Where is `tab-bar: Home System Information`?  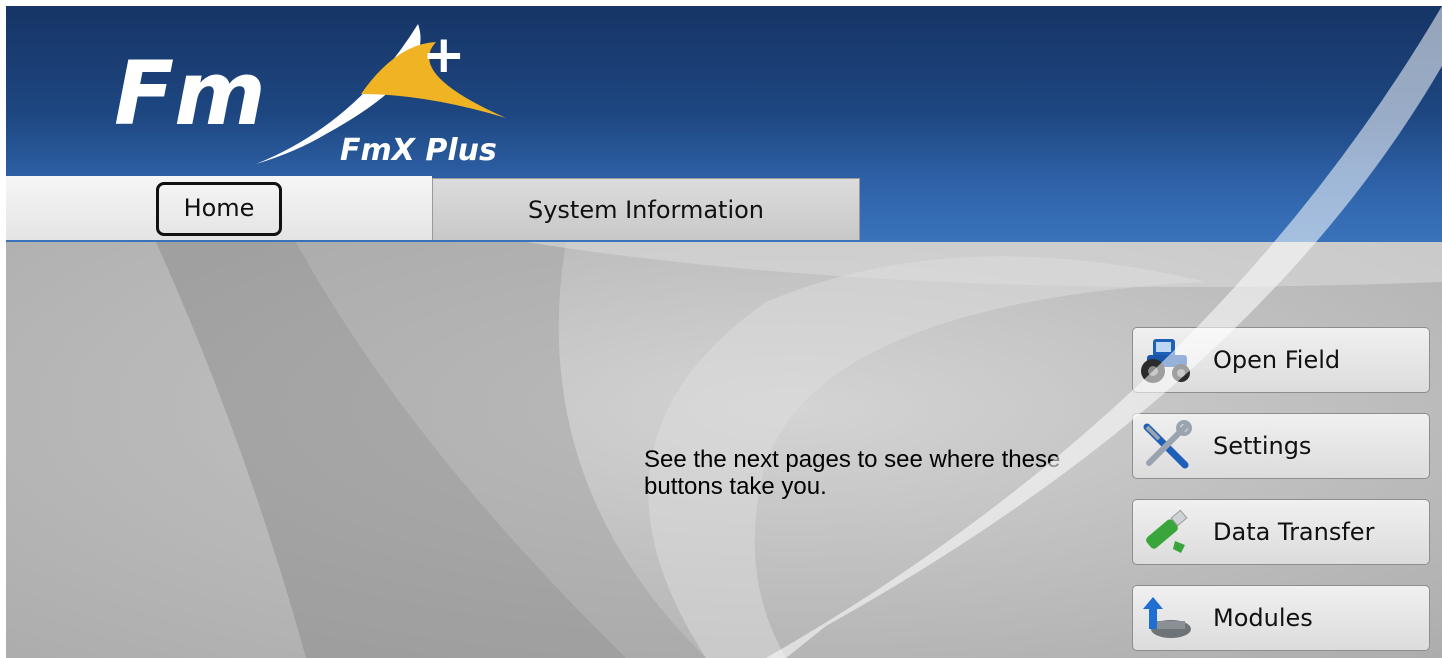 tab-bar: Home System Information is located at coordinates (724, 209).